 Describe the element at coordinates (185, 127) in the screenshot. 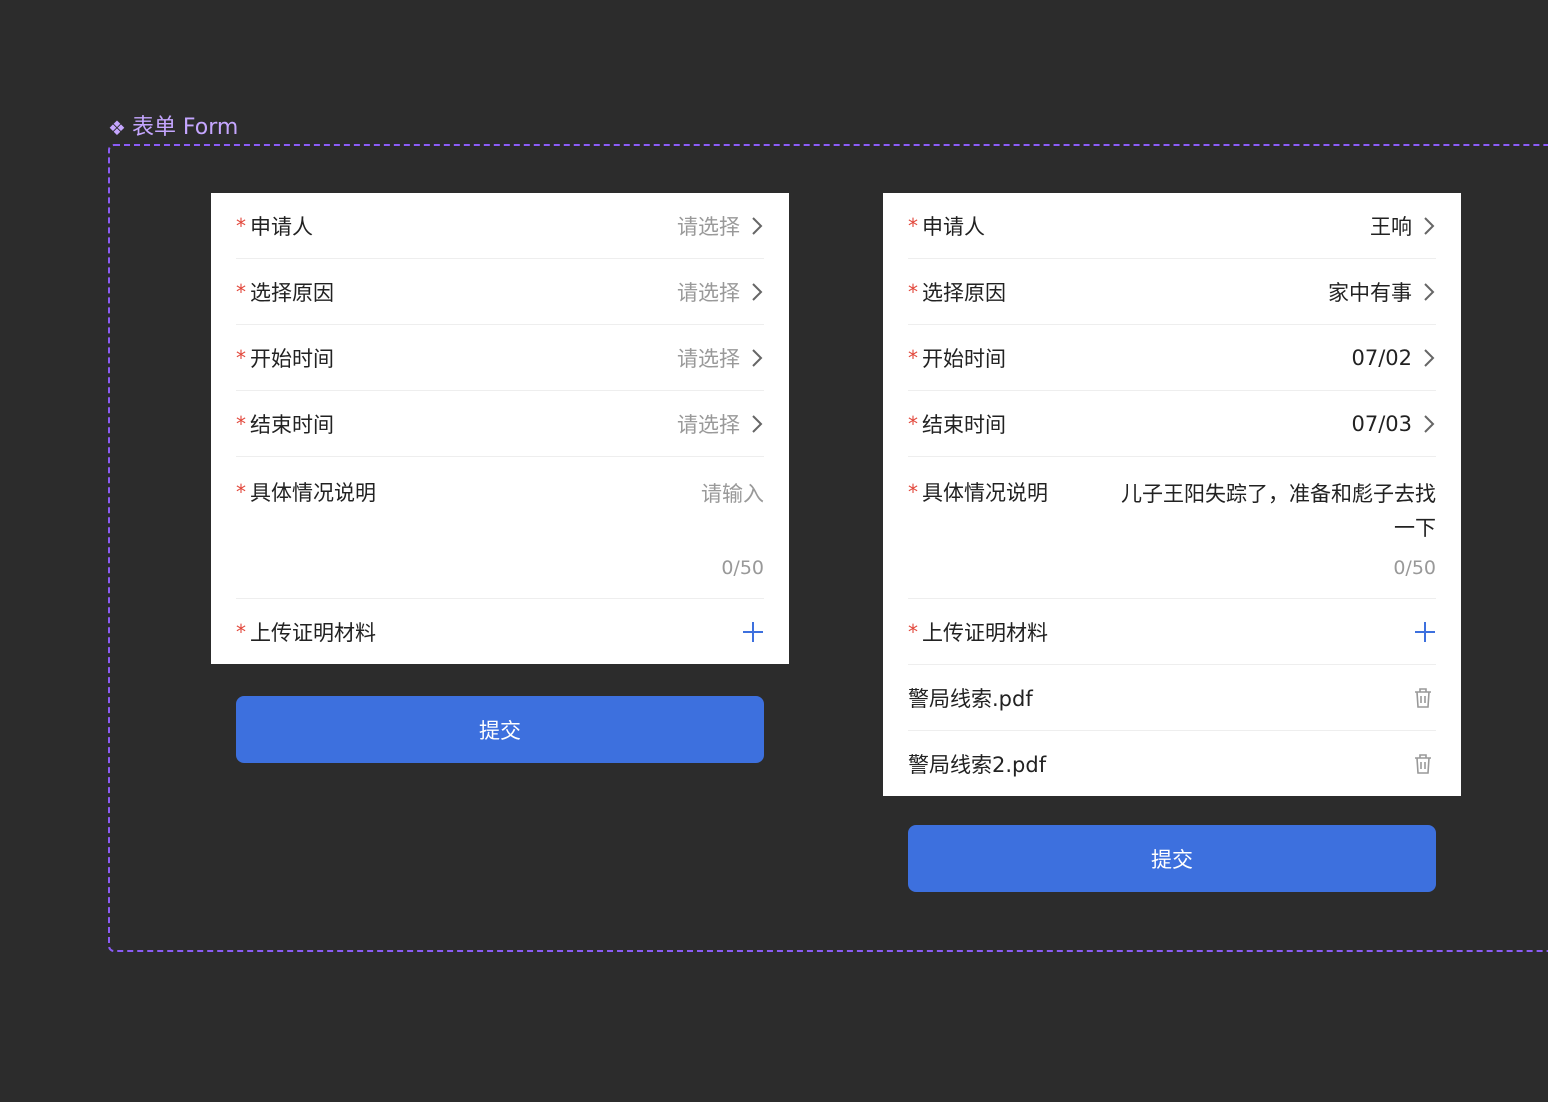

I see `frame-title-text: 表单 Form` at that location.